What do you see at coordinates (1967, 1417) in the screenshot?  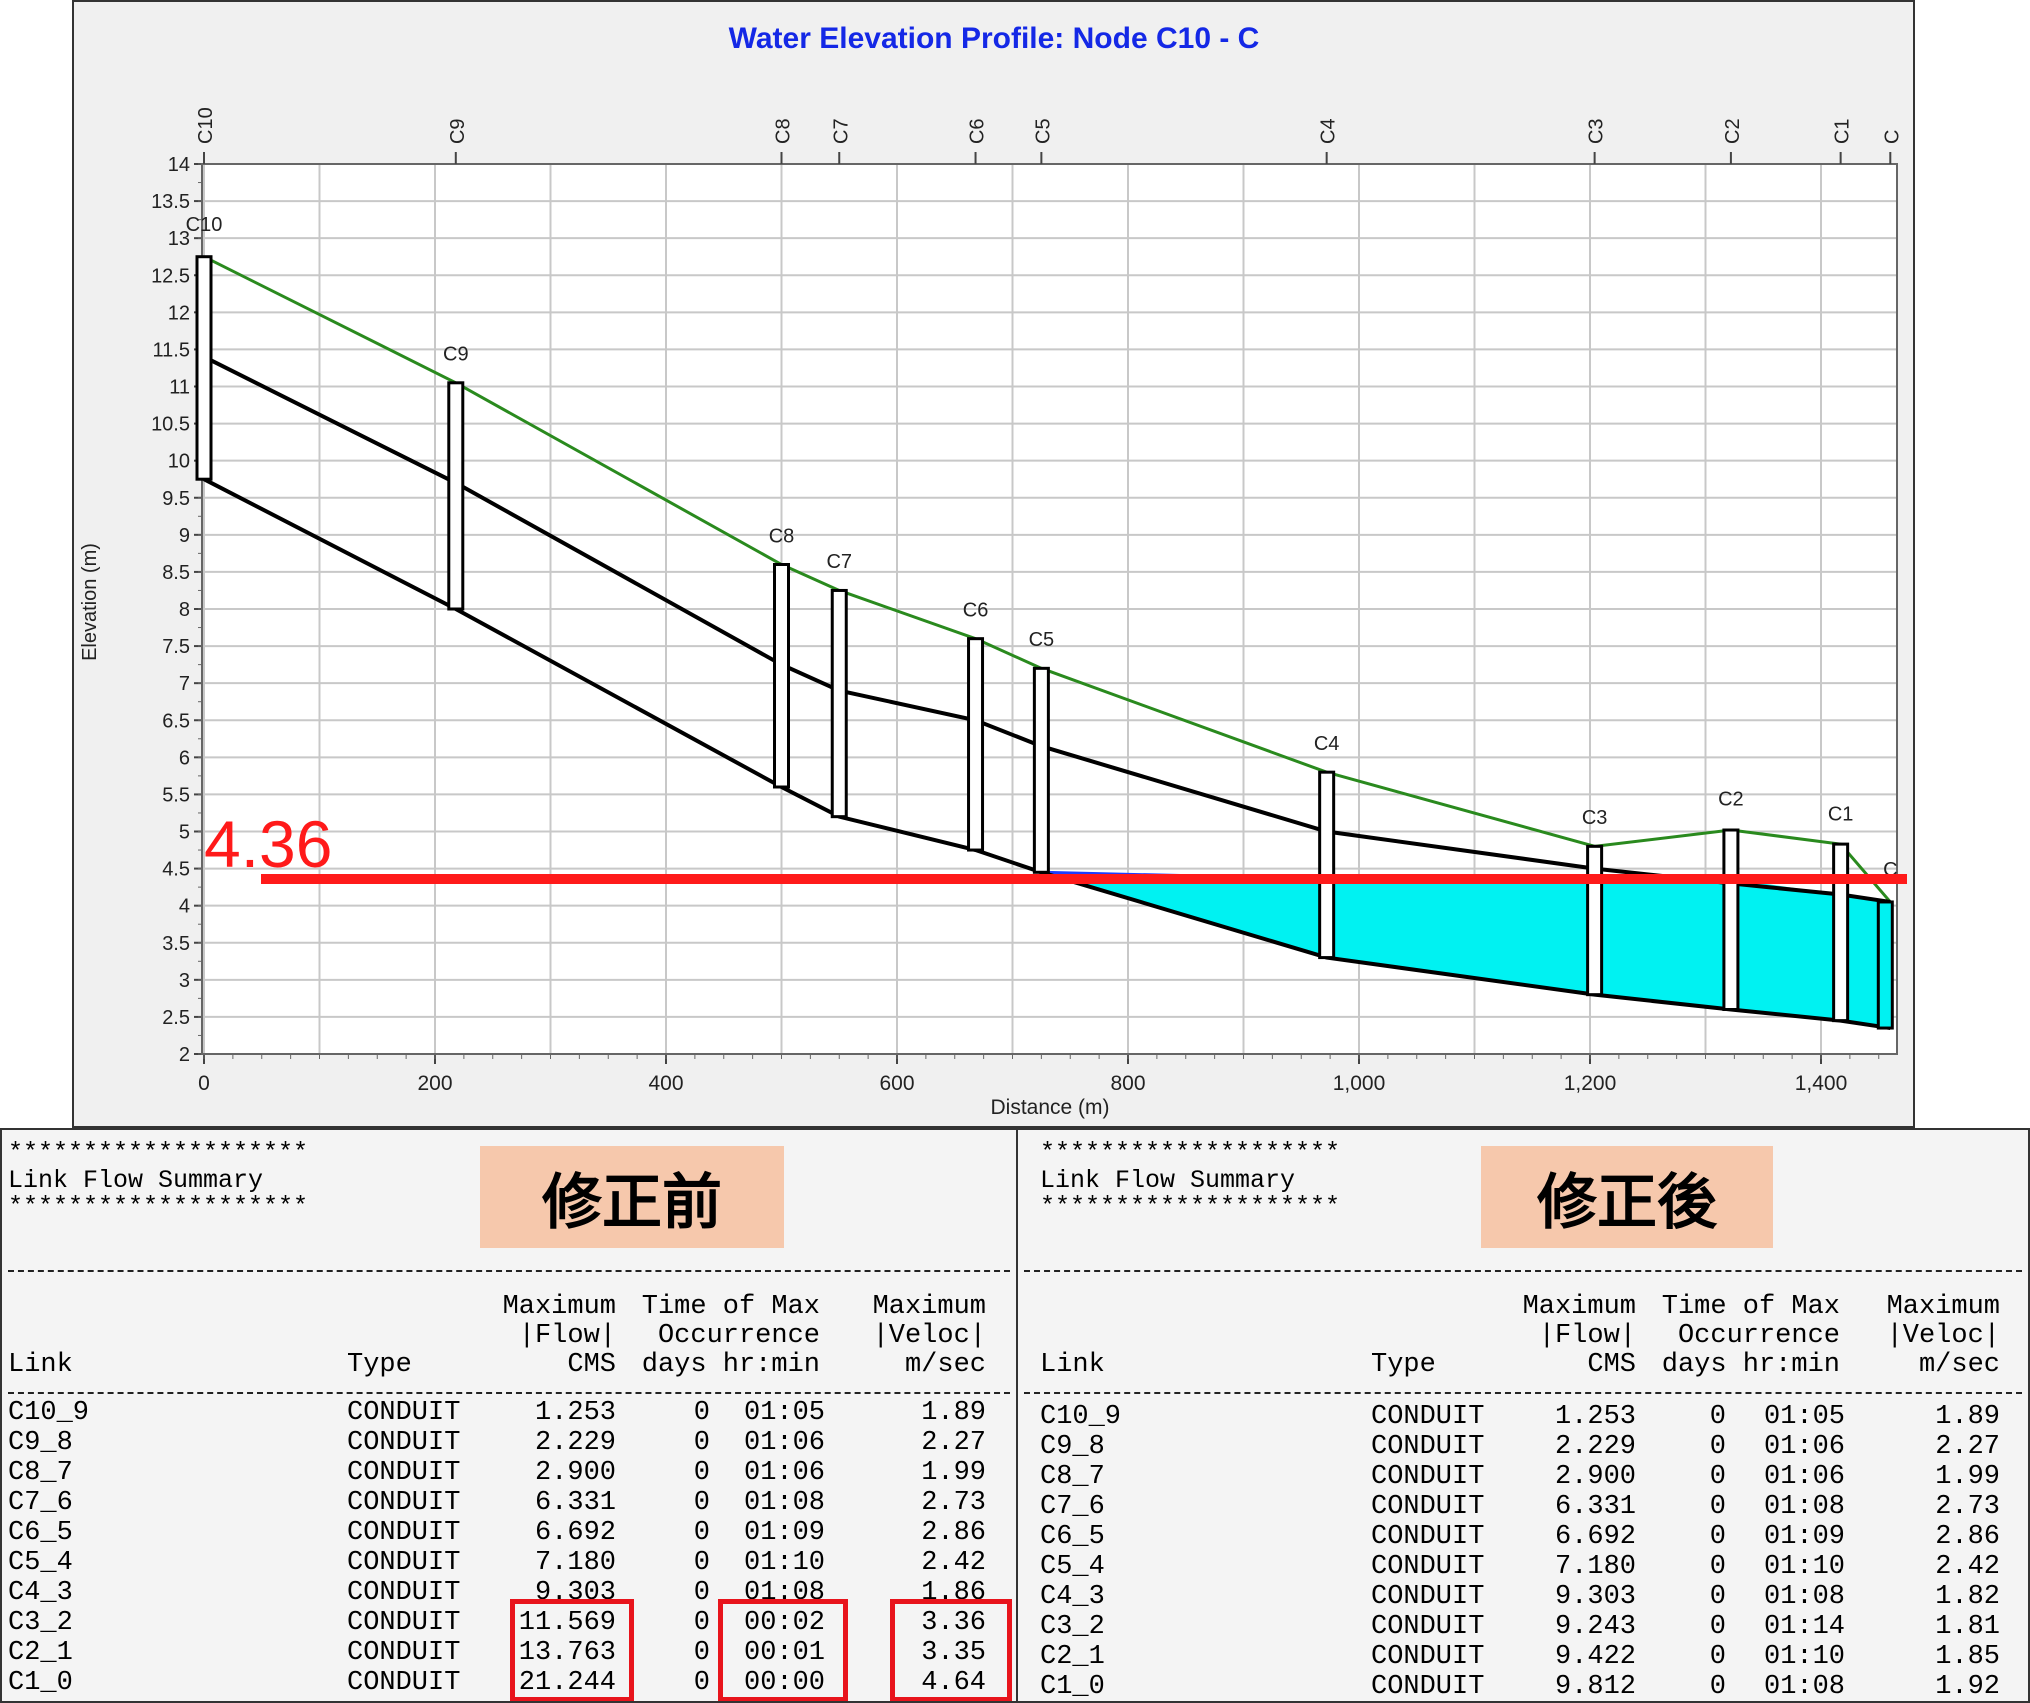 I see `veloc-cell: 1.89` at bounding box center [1967, 1417].